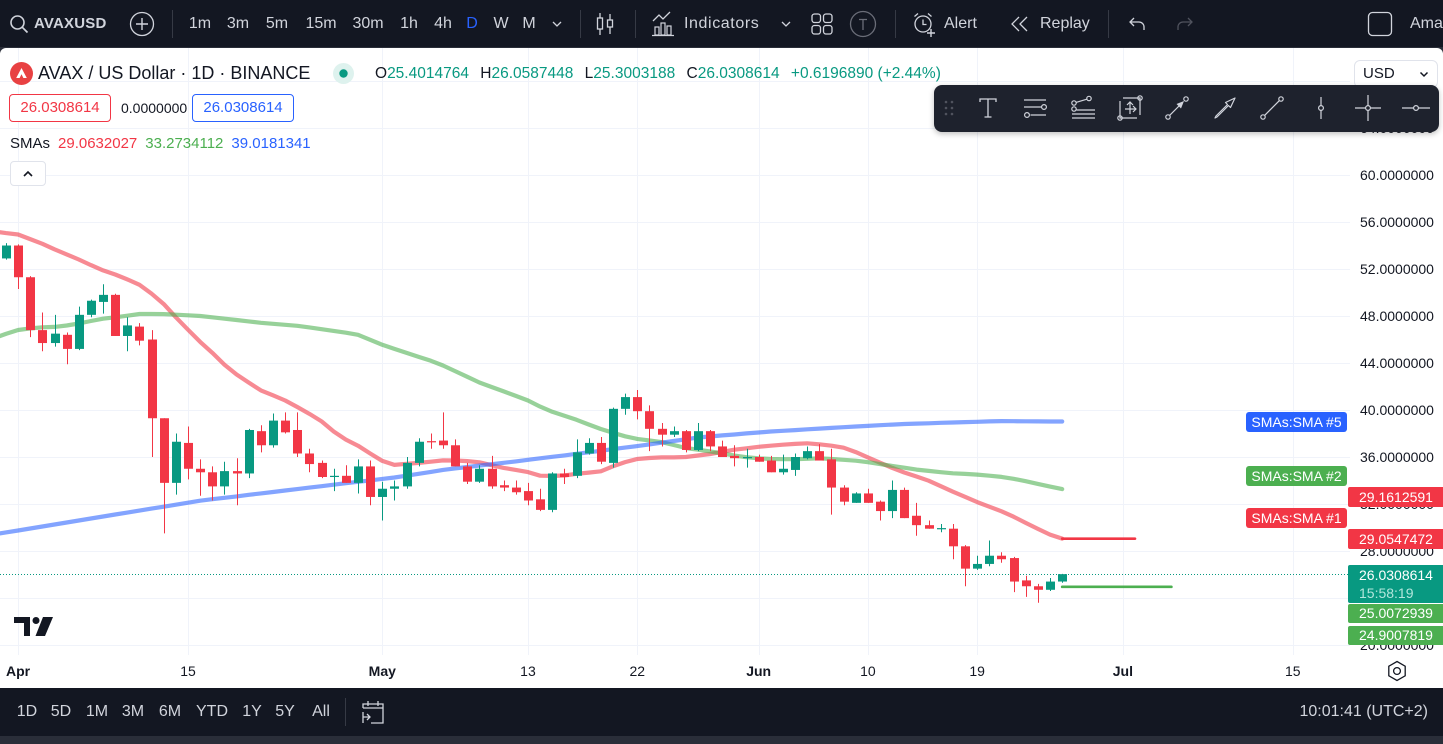  Describe the element at coordinates (822, 23) in the screenshot. I see `layout-templates-button` at that location.